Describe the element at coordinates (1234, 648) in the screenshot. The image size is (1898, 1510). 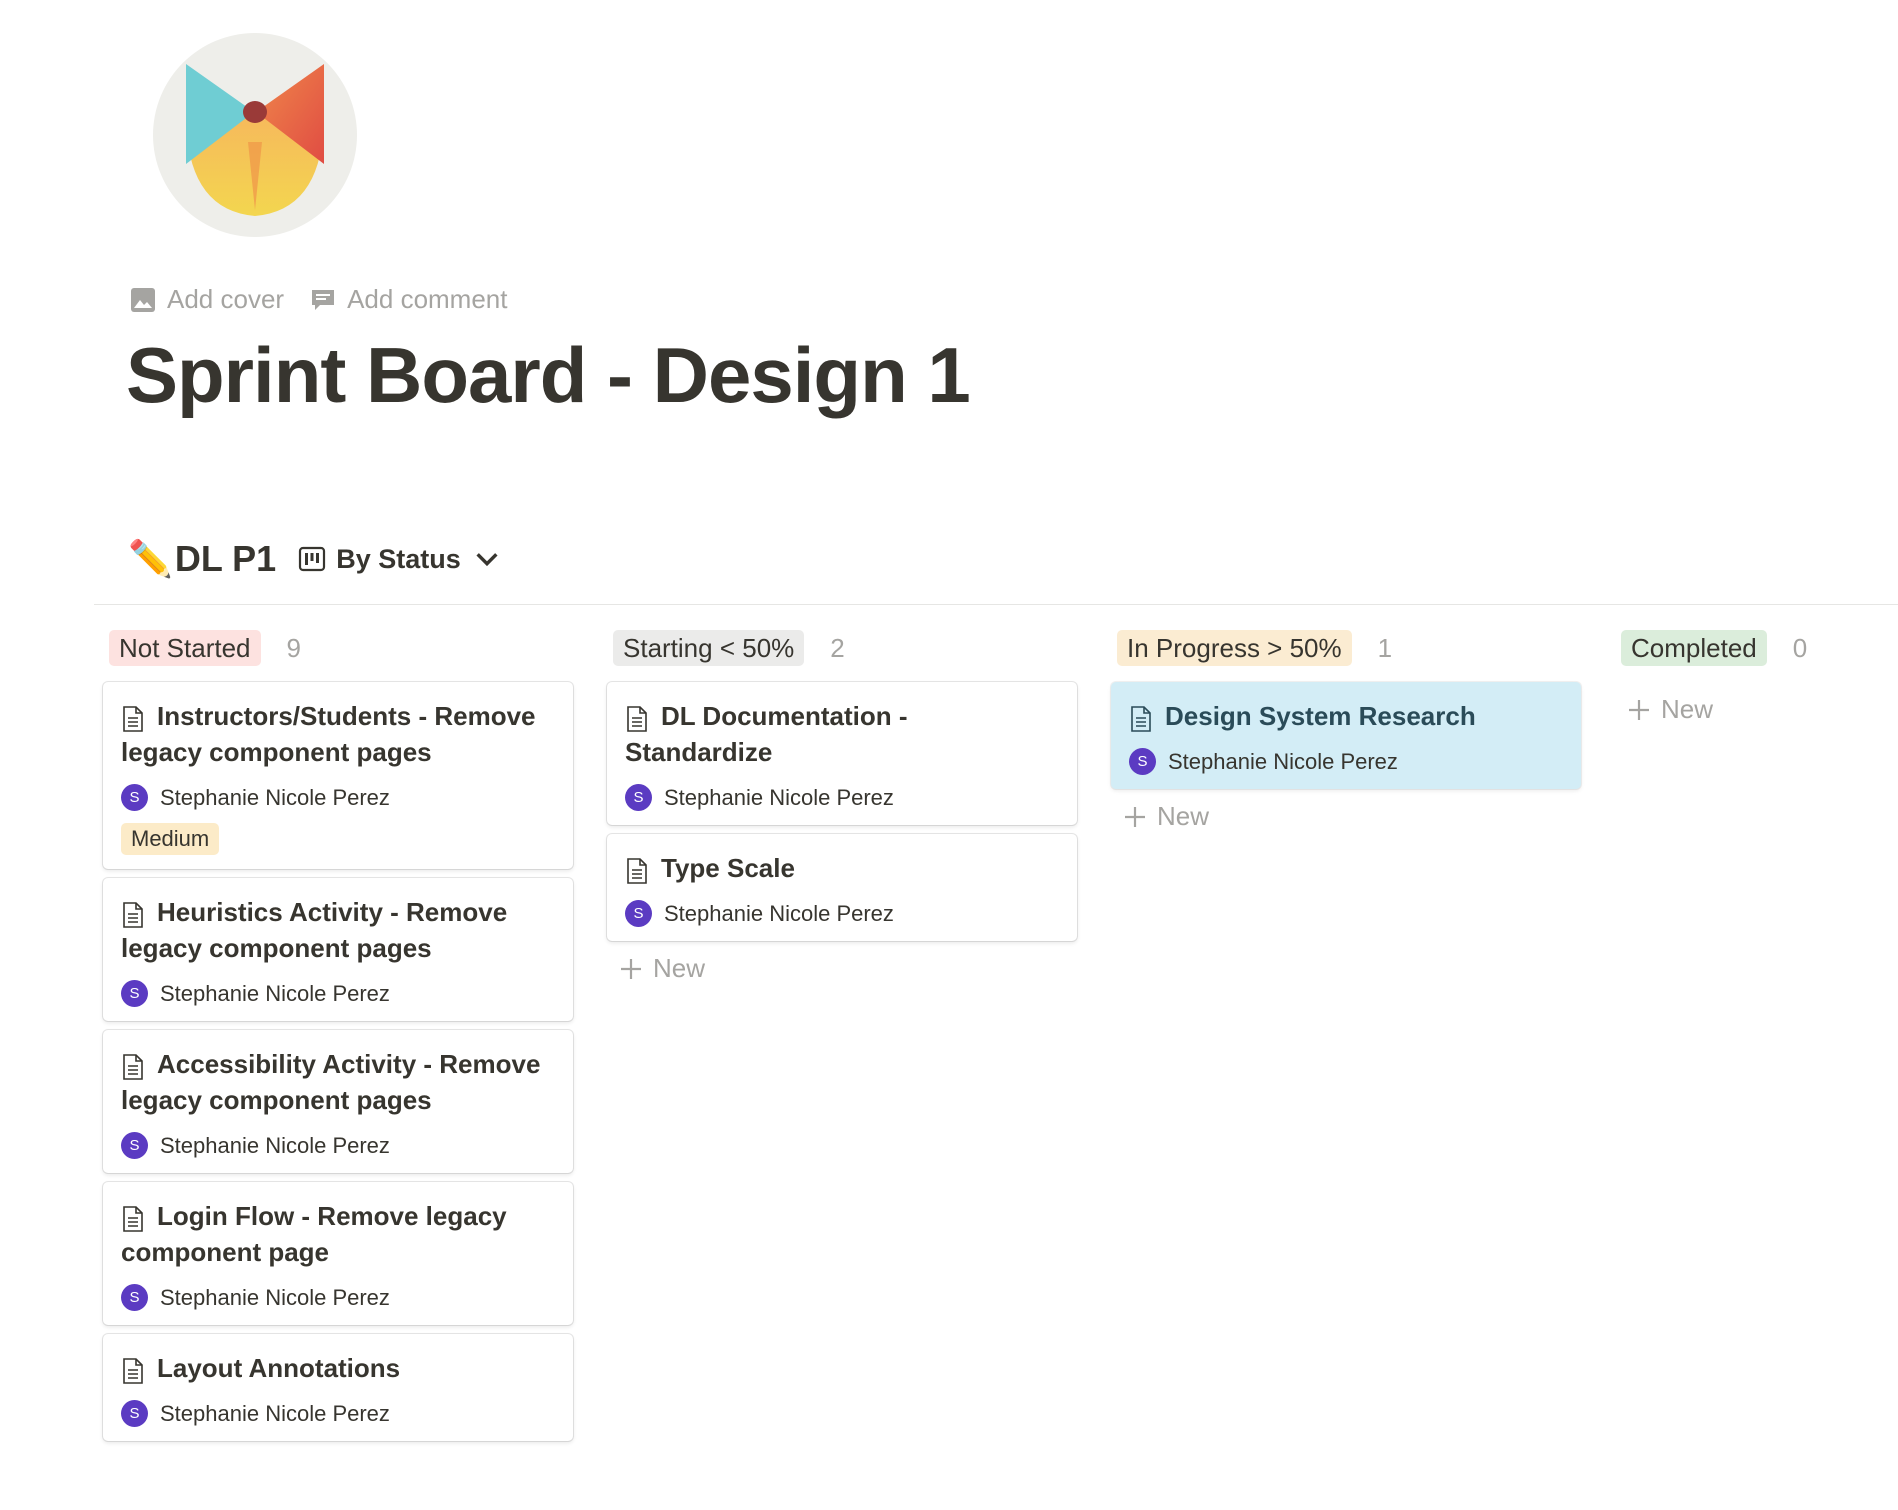
I see `status-pill: In Progress > 50%` at that location.